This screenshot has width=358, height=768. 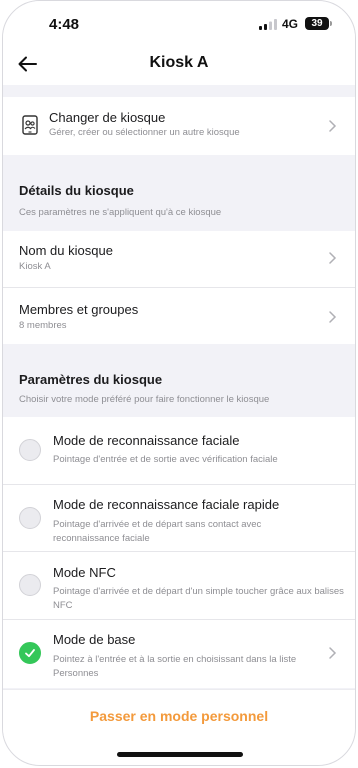 I want to click on members-groups-value: 8 membres, so click(x=43, y=325).